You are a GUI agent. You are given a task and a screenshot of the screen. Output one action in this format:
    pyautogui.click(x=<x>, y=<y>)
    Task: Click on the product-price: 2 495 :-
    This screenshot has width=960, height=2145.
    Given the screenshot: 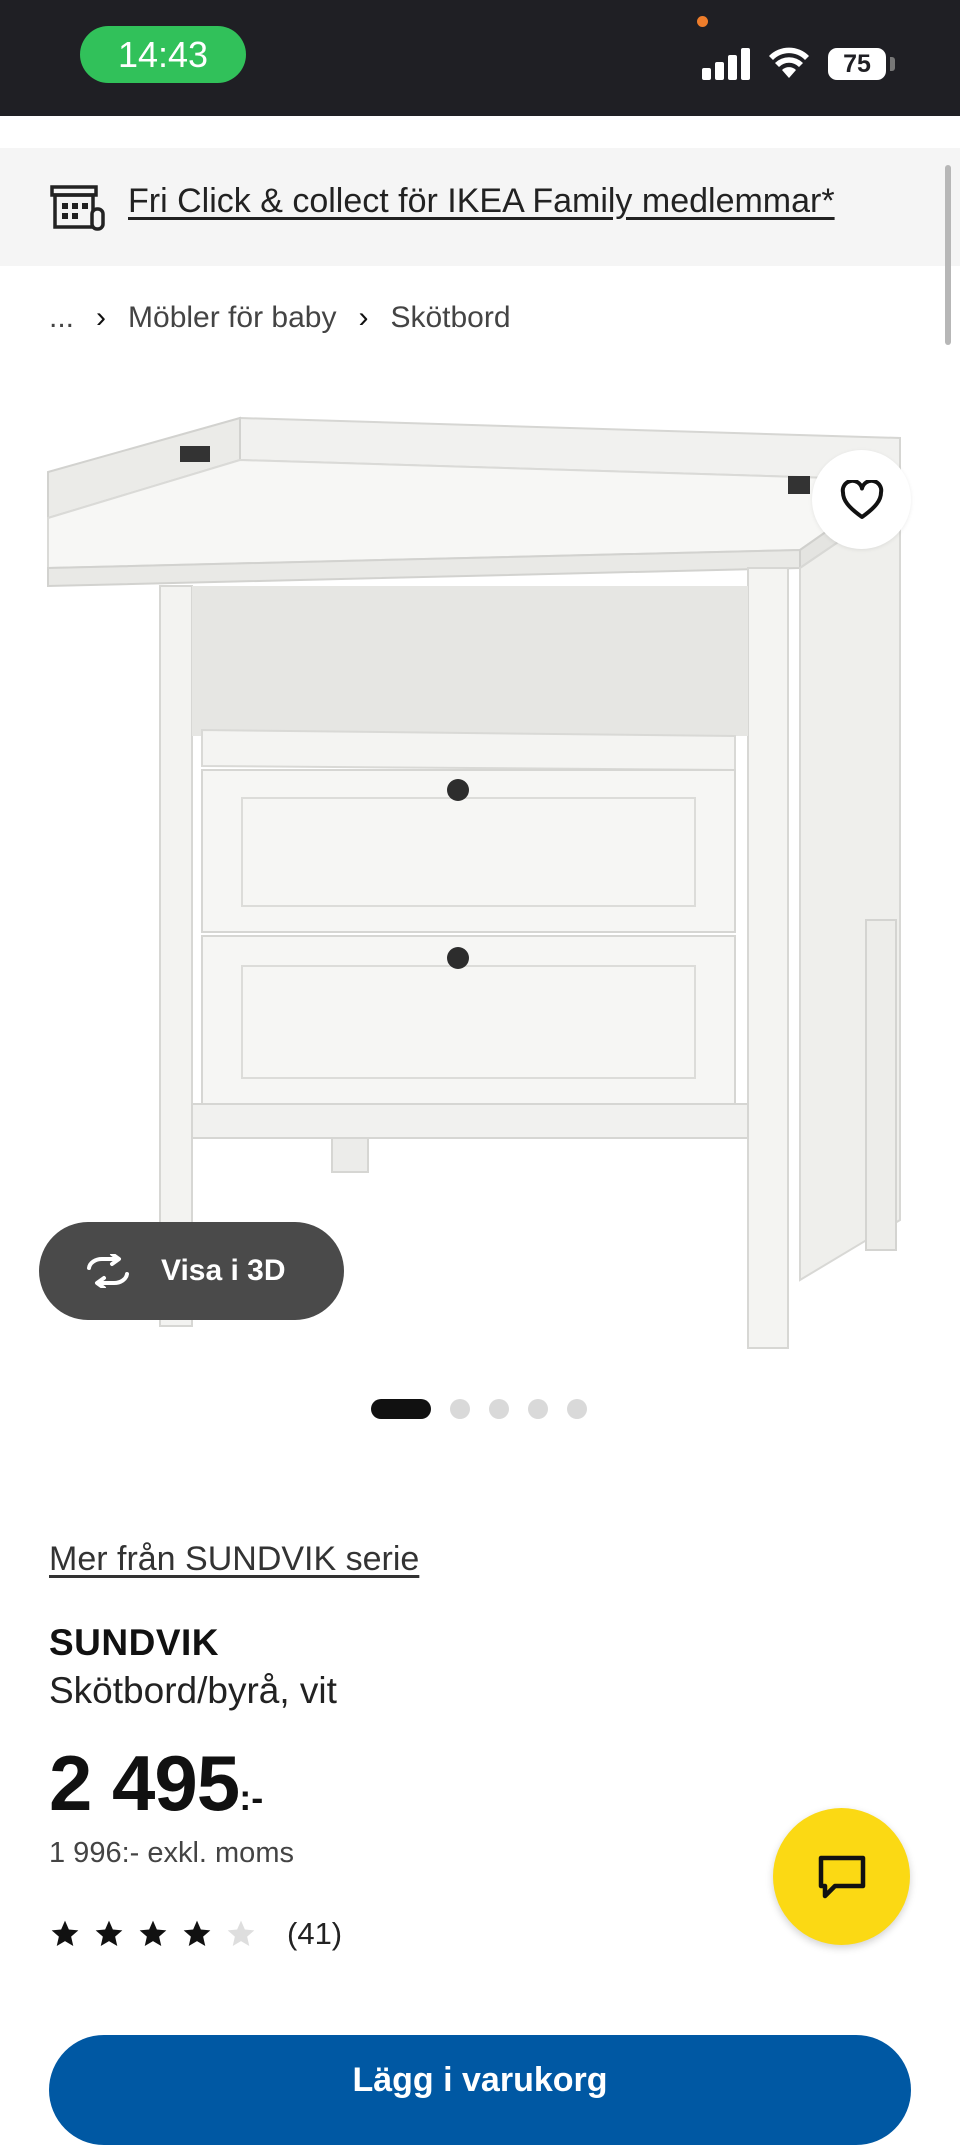 What is the action you would take?
    pyautogui.click(x=156, y=1783)
    